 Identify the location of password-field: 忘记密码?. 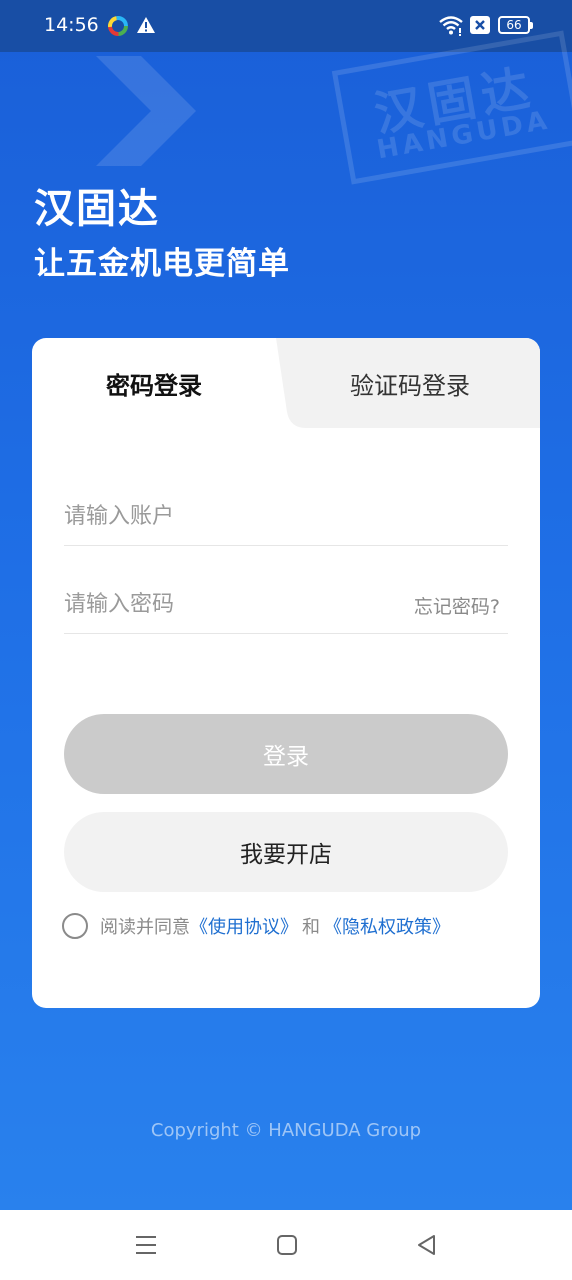
(286, 604).